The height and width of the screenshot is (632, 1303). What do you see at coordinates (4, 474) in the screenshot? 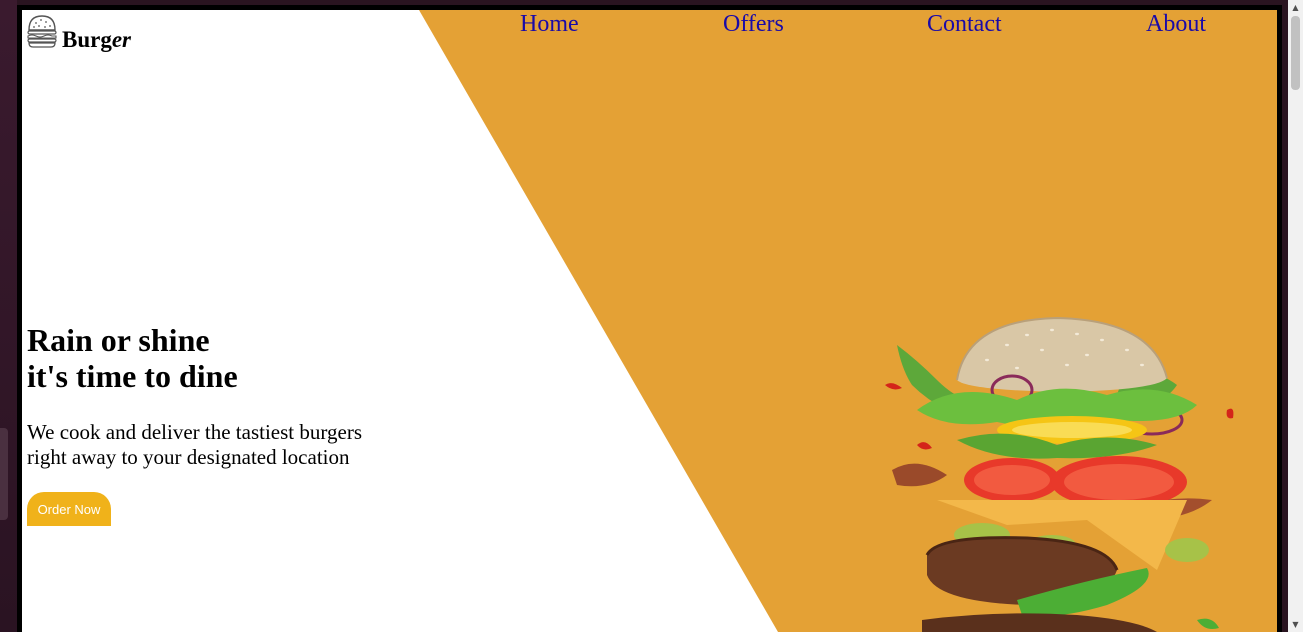
I see `desktop-edge-tab` at bounding box center [4, 474].